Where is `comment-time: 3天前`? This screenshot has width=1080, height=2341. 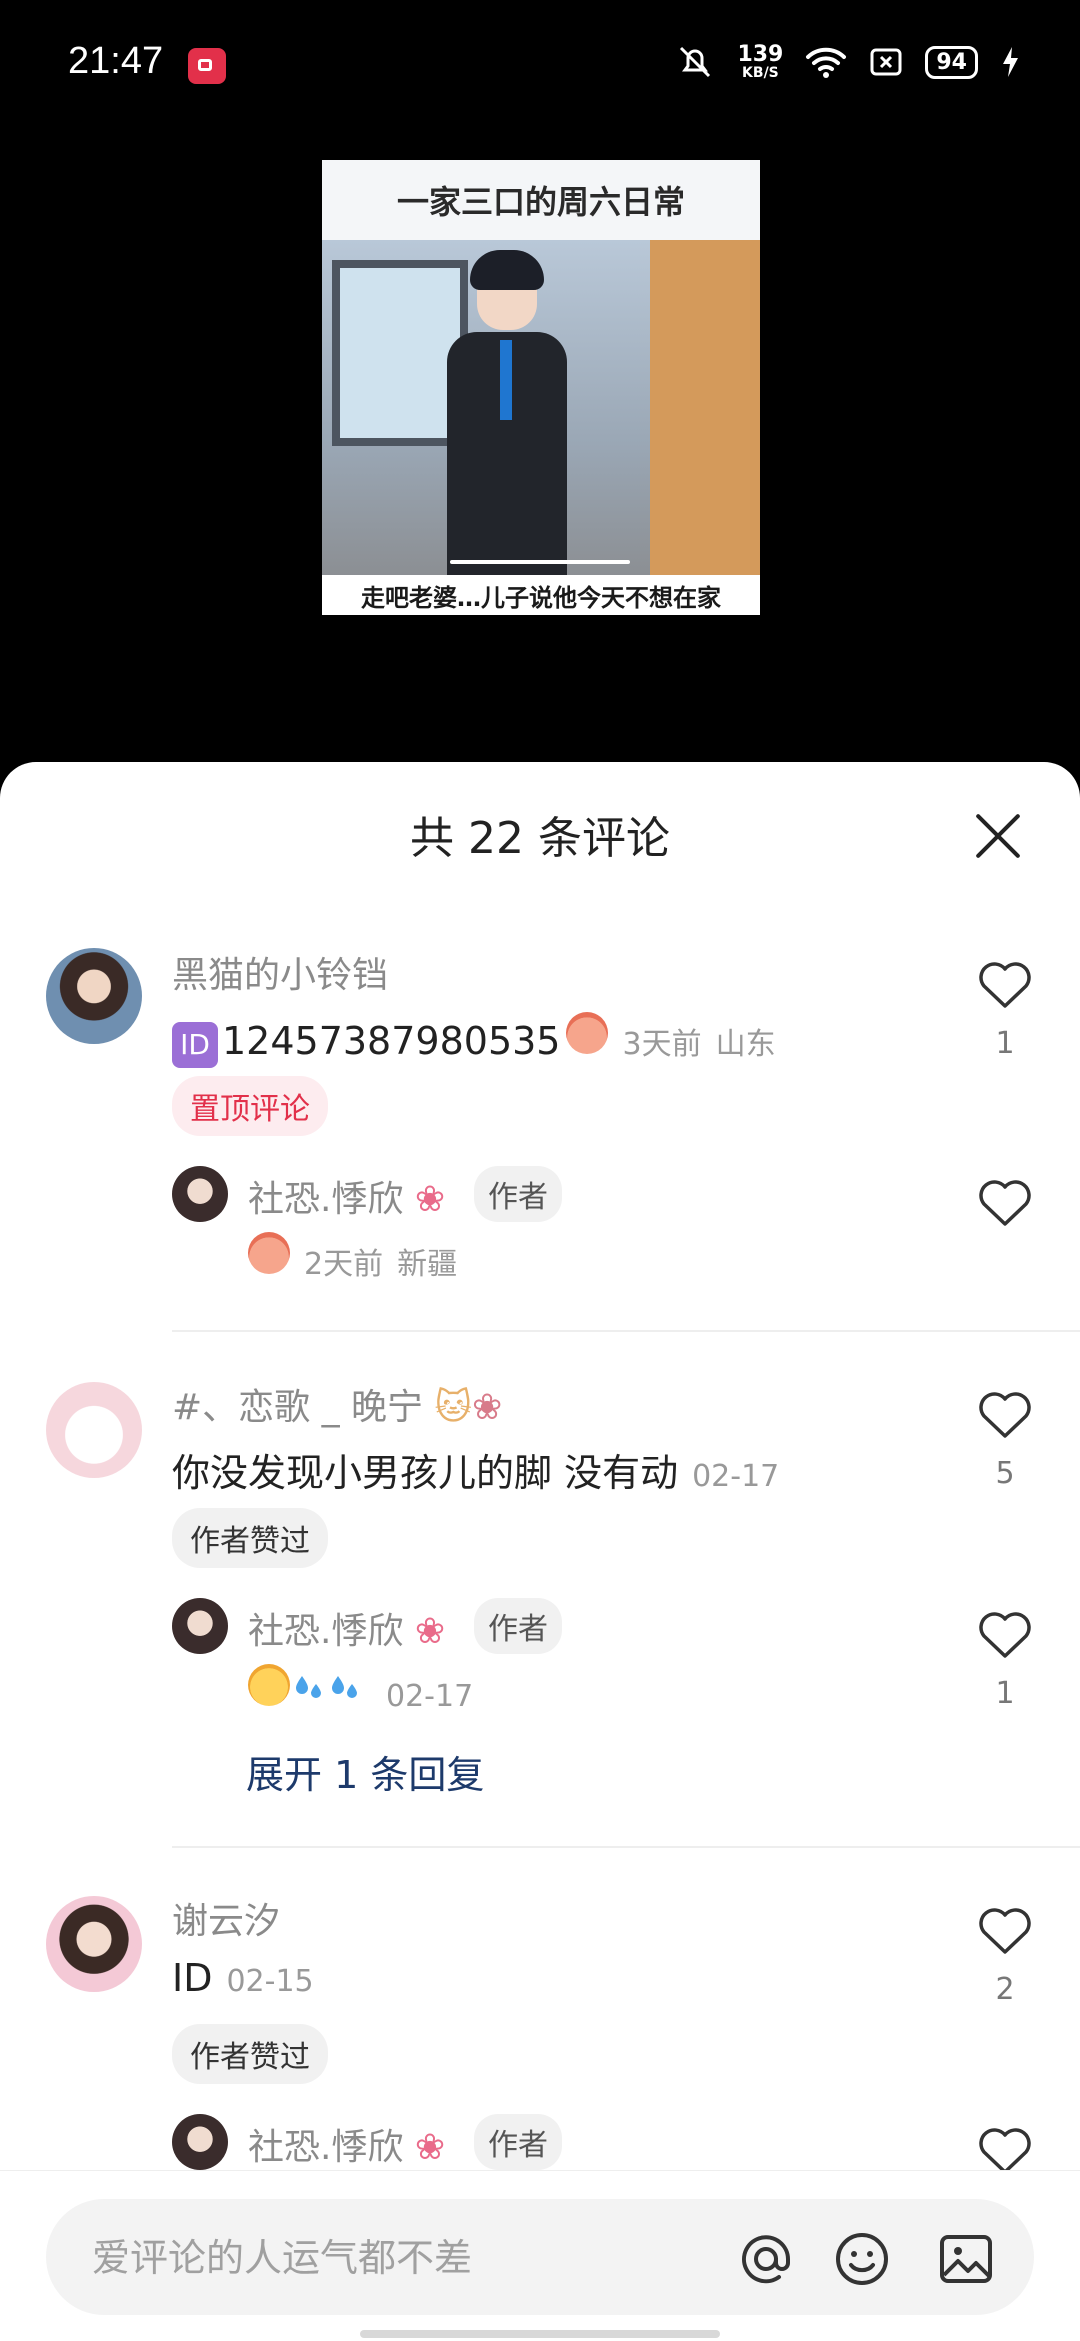 comment-time: 3天前 is located at coordinates (662, 1044).